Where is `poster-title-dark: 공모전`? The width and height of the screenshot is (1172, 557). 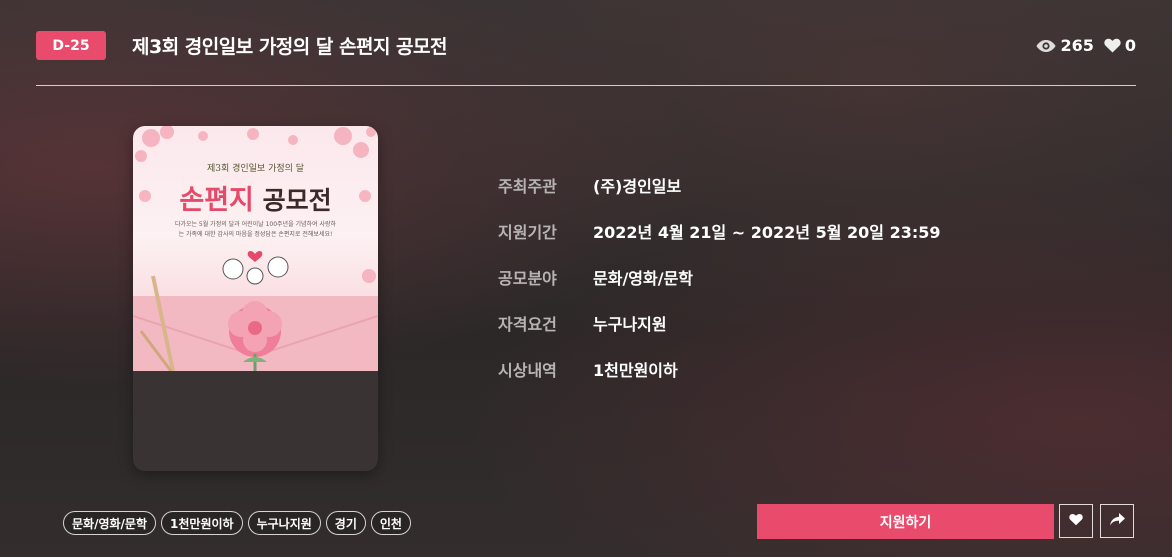 poster-title-dark: 공모전 is located at coordinates (297, 200).